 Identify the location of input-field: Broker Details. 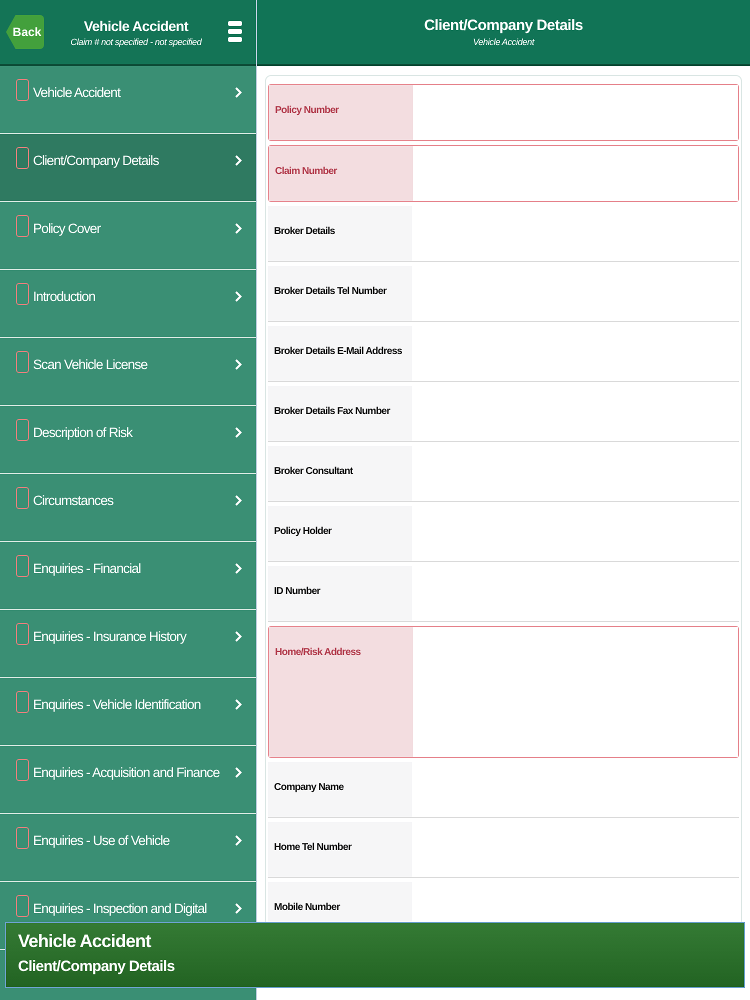
(503, 234).